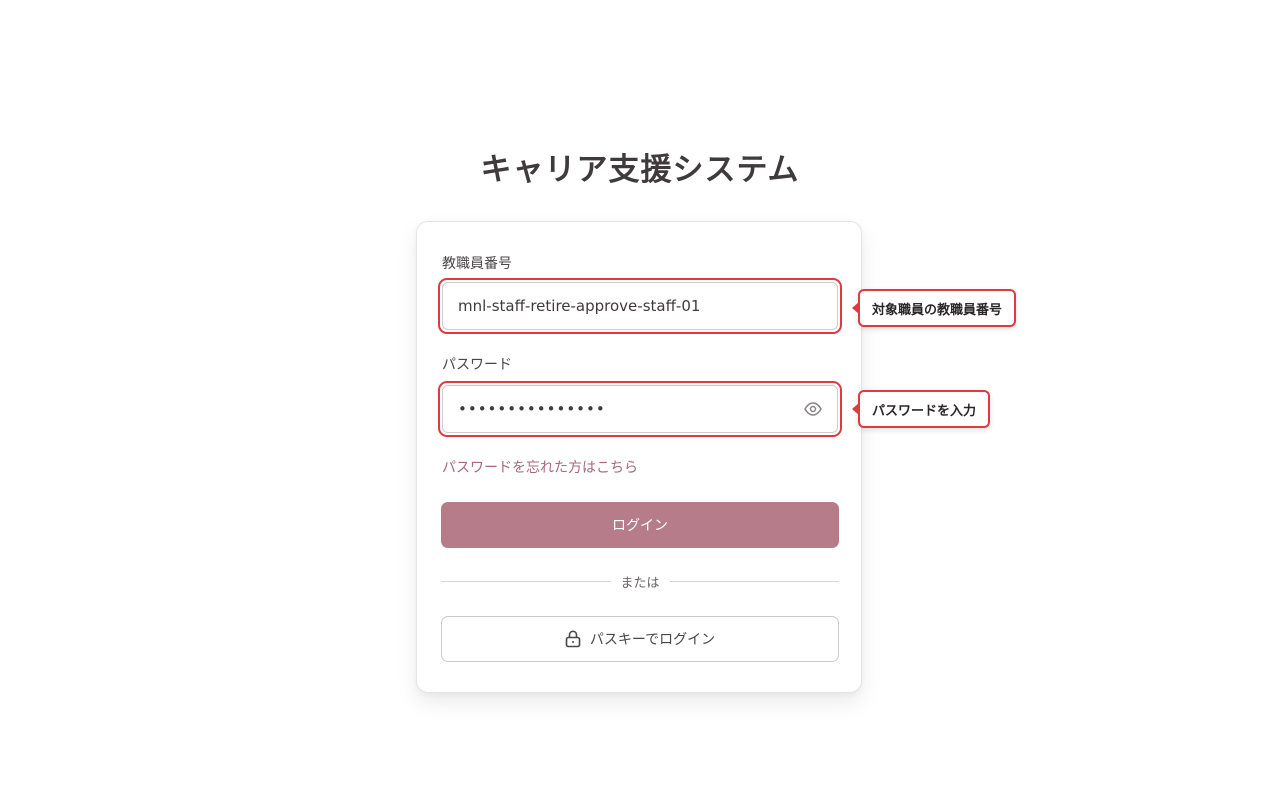 This screenshot has width=1280, height=800. What do you see at coordinates (813, 409) in the screenshot?
I see `eye-icon` at bounding box center [813, 409].